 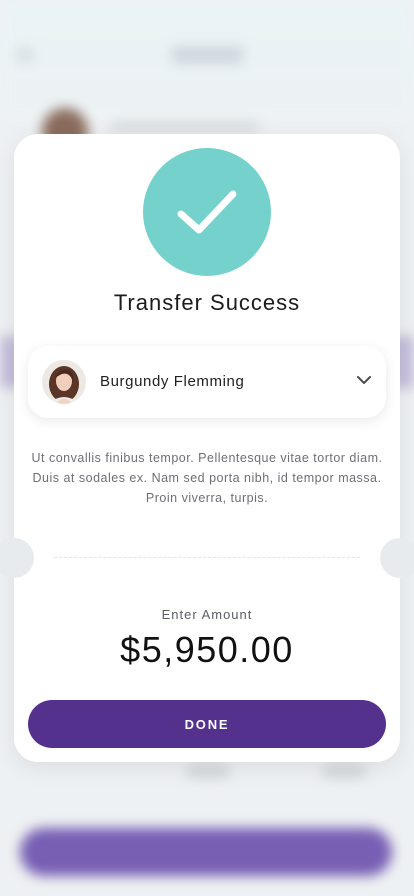 I want to click on amount-value: $5,950.00, so click(x=207, y=649).